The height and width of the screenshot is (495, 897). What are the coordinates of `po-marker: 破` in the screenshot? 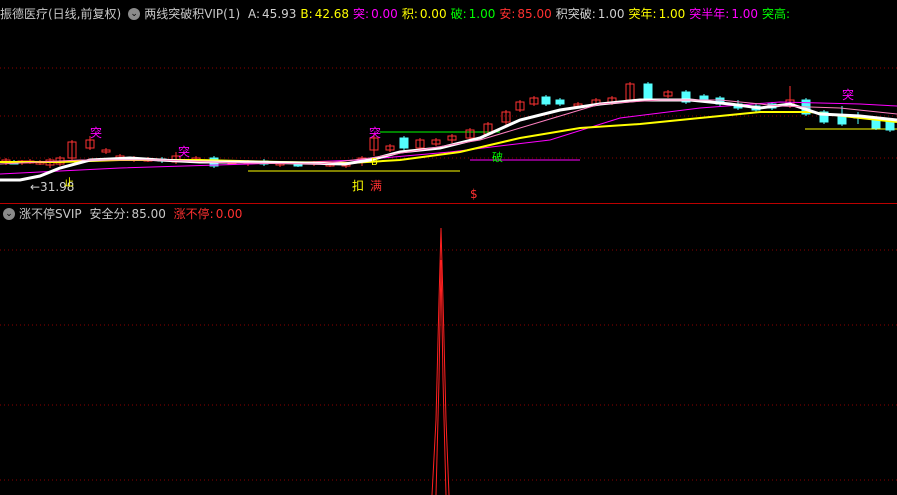 It's located at (497, 157).